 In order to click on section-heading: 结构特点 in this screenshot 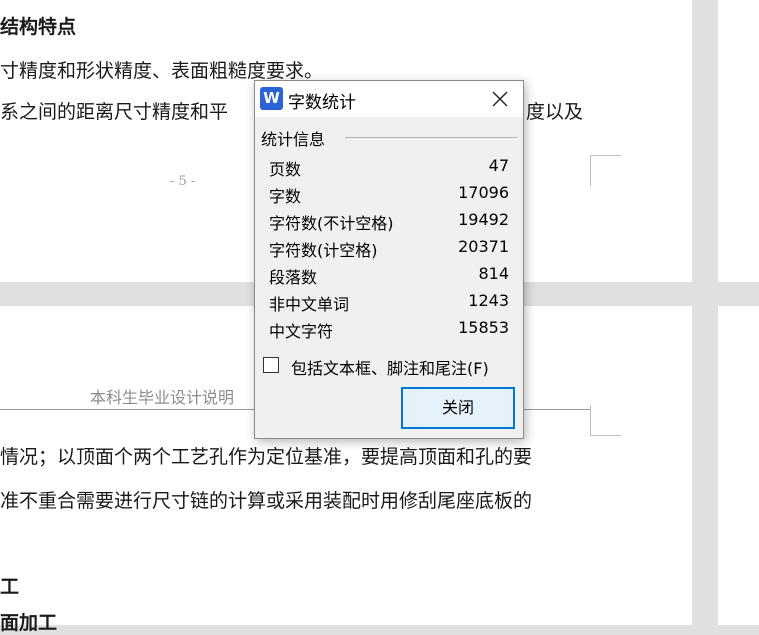, I will do `click(38, 27)`.